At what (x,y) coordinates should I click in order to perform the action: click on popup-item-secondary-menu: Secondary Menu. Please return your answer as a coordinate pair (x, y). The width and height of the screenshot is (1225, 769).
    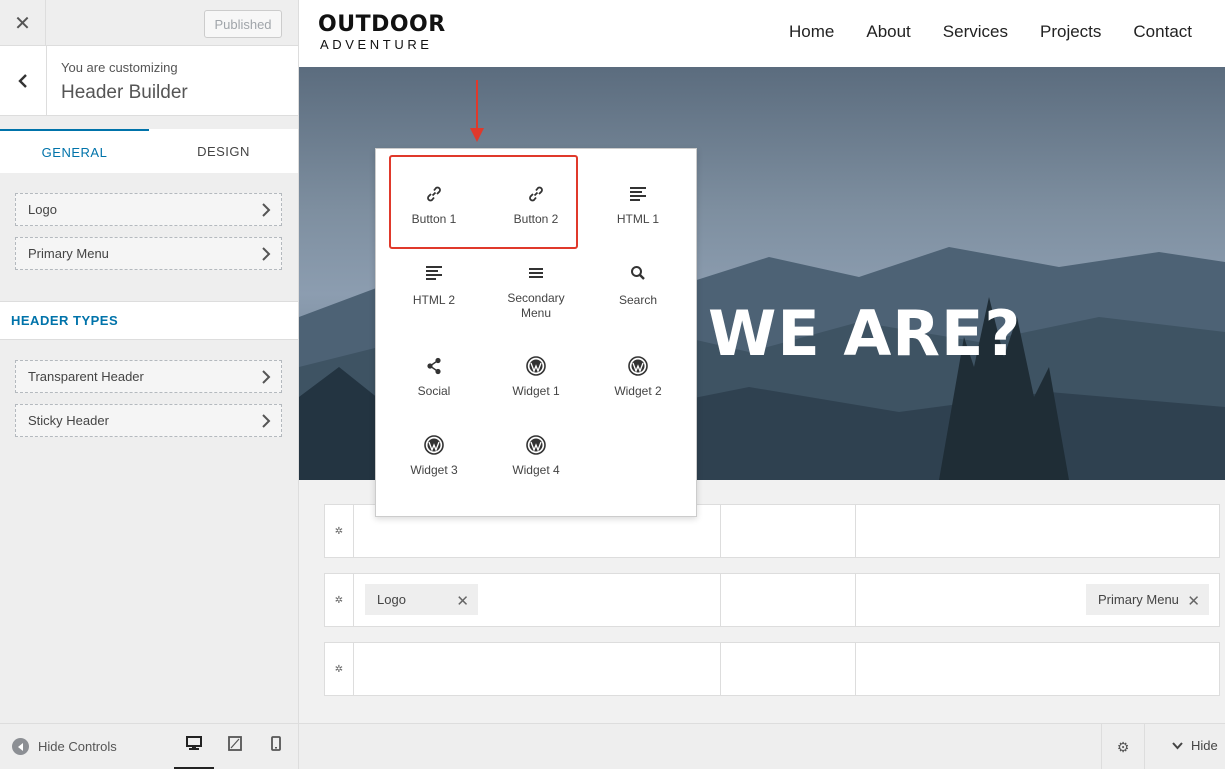
    Looking at the image, I should click on (536, 291).